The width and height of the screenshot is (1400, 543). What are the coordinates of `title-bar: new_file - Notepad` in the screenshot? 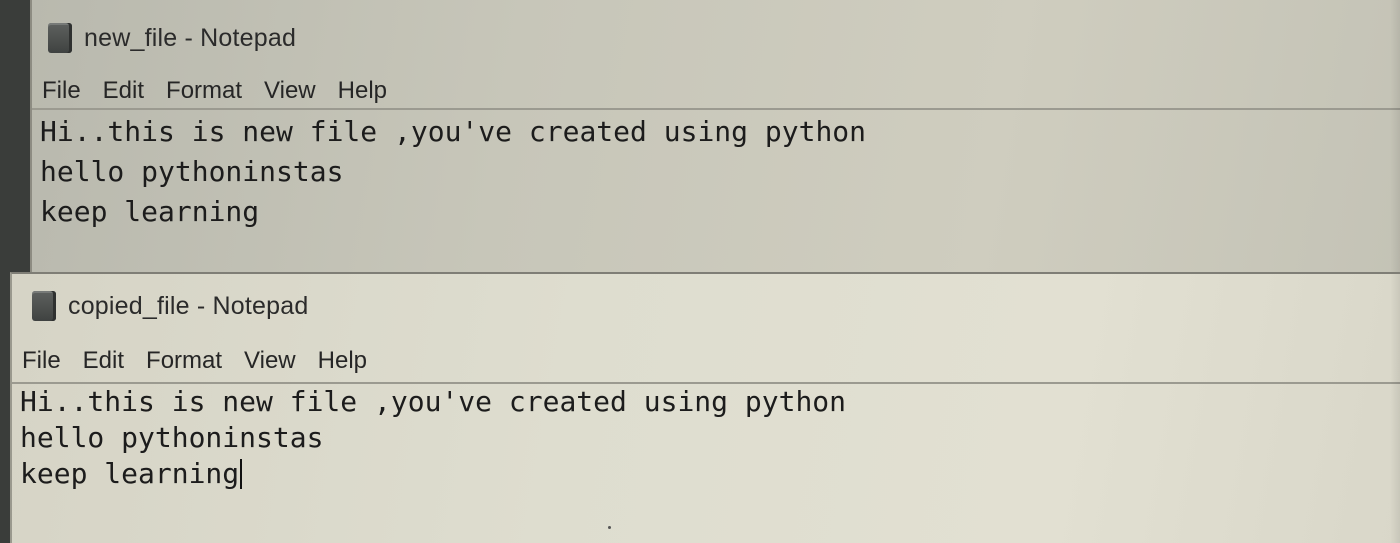 It's located at (724, 38).